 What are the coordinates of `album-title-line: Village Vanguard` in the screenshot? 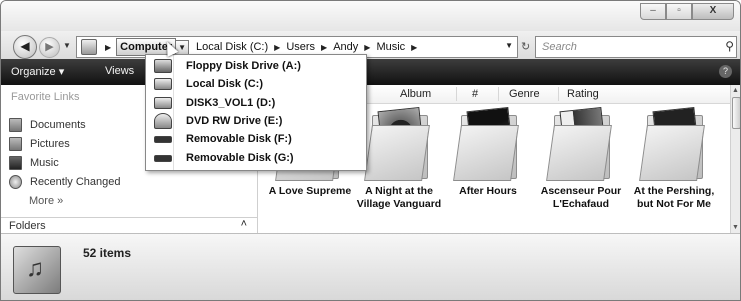 It's located at (399, 204).